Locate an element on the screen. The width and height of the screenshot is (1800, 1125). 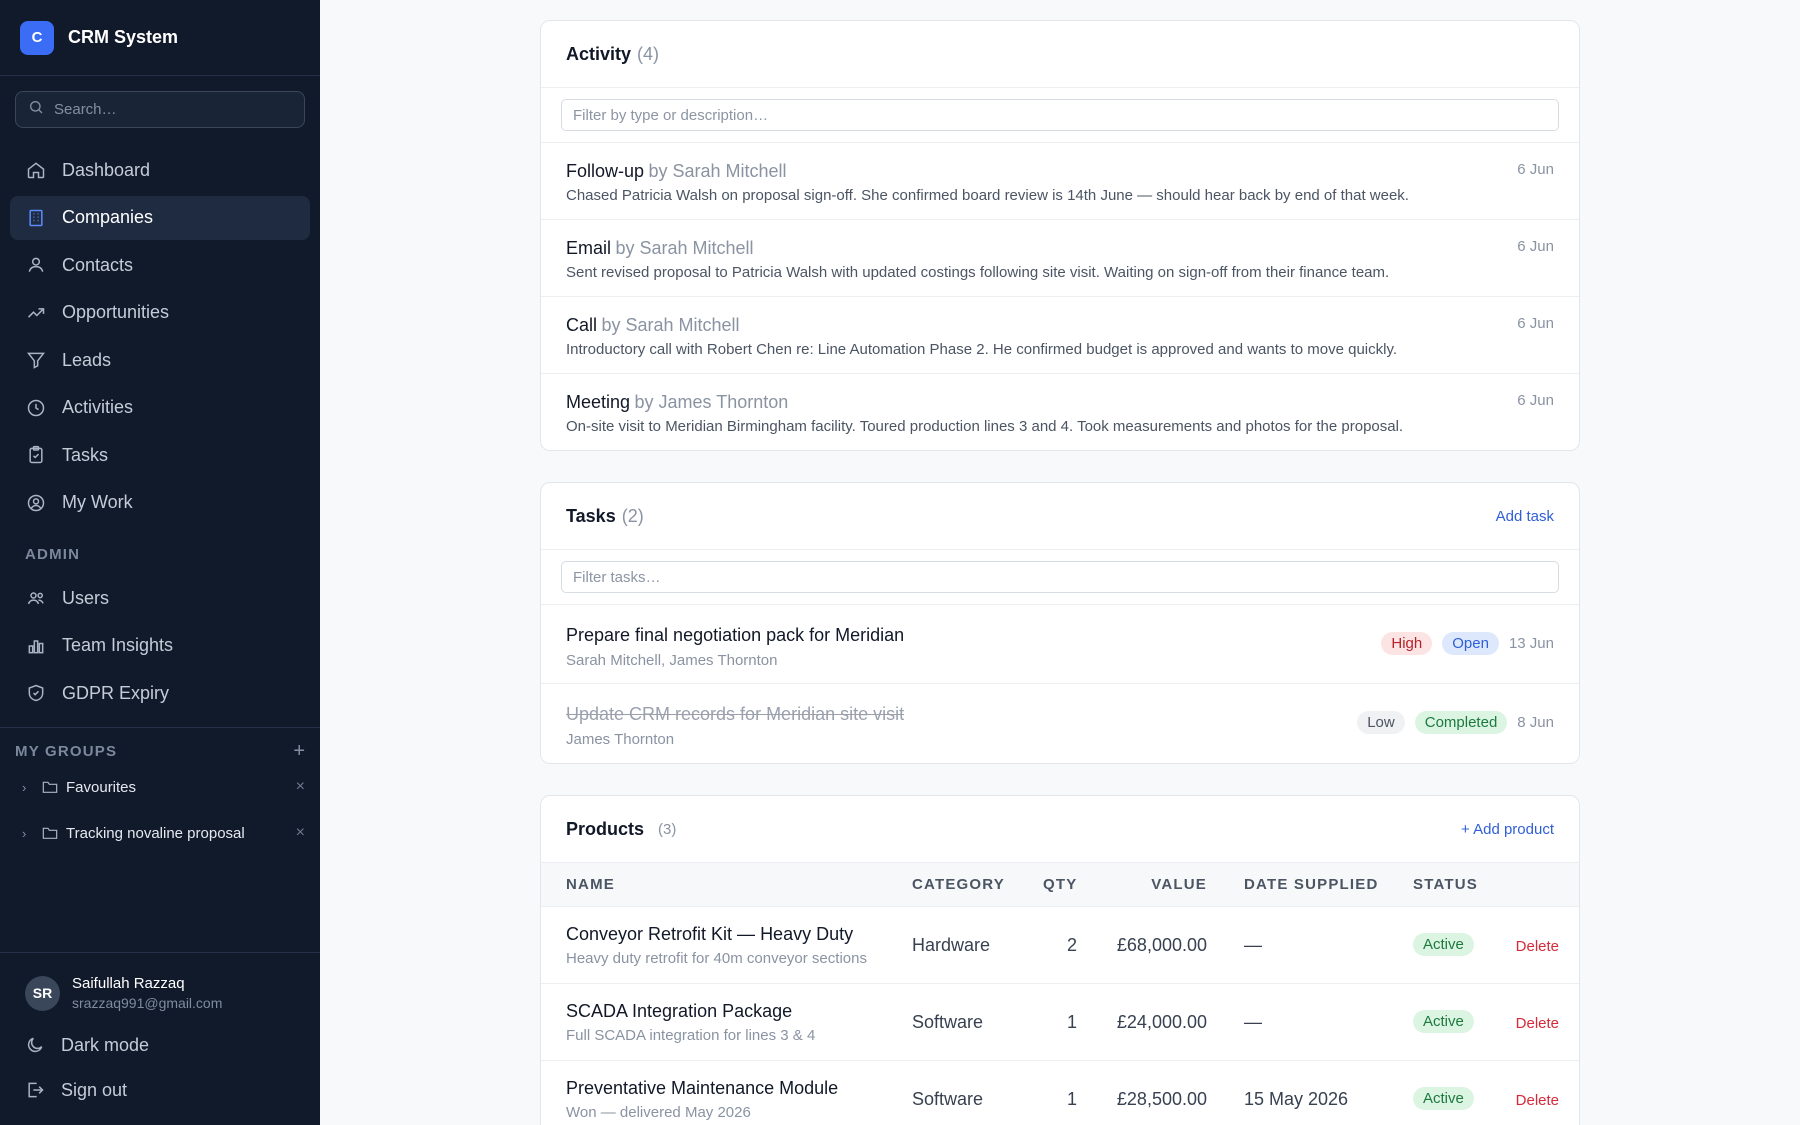
nav-item-companies: Companies is located at coordinates (160, 217).